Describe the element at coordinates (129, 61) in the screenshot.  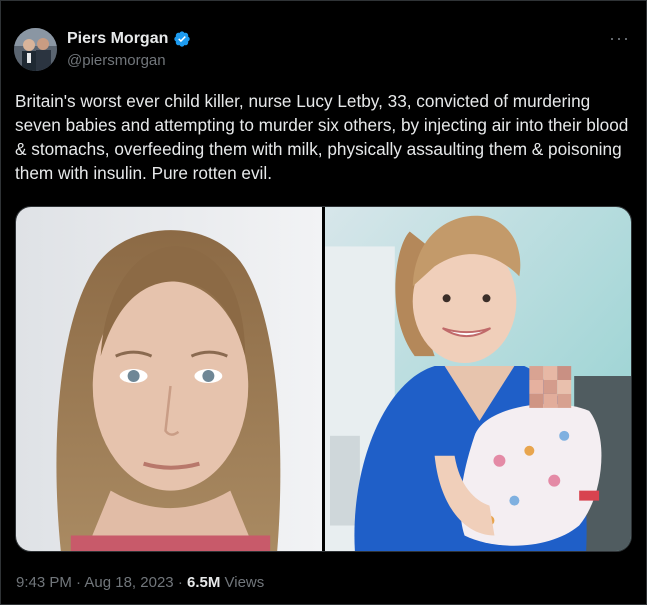
I see `author-handle: @piersmorgan` at that location.